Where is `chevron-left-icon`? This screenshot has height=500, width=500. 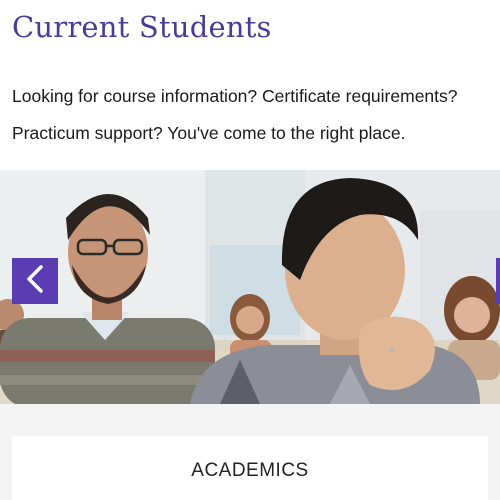 chevron-left-icon is located at coordinates (35, 281).